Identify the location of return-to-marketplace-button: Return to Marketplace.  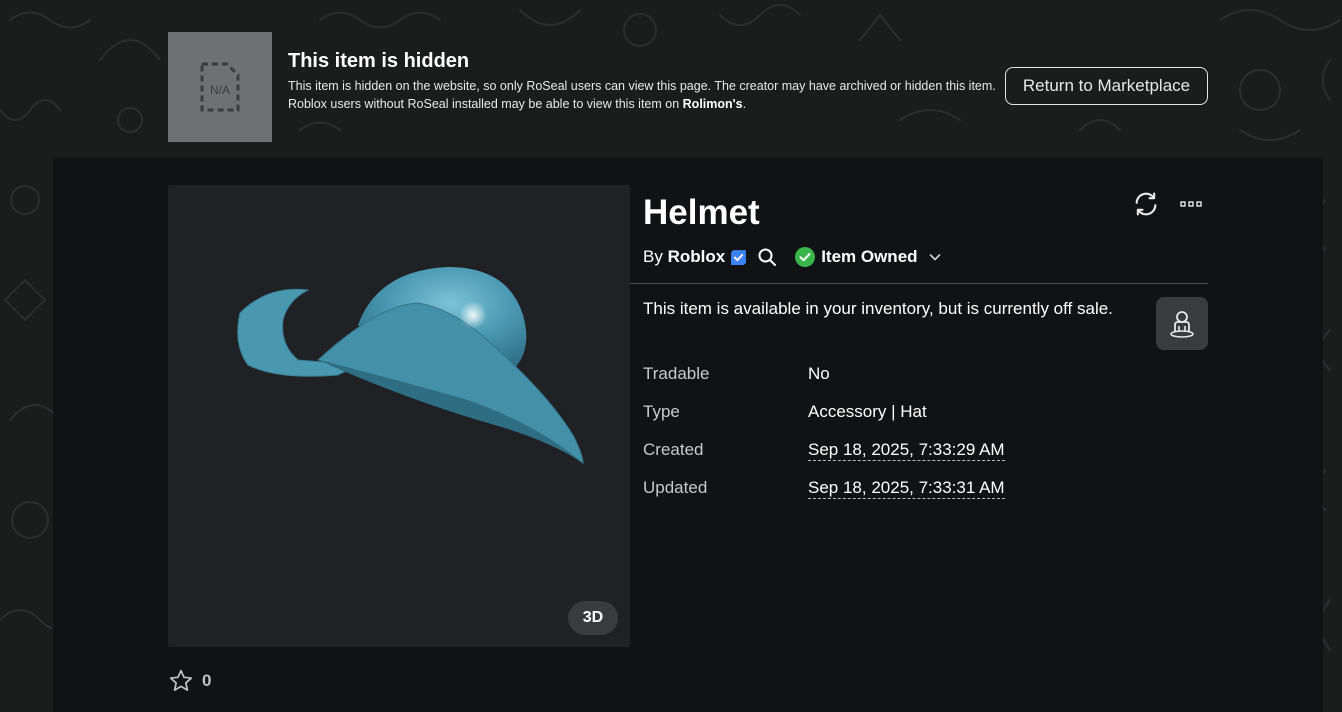
(1106, 86).